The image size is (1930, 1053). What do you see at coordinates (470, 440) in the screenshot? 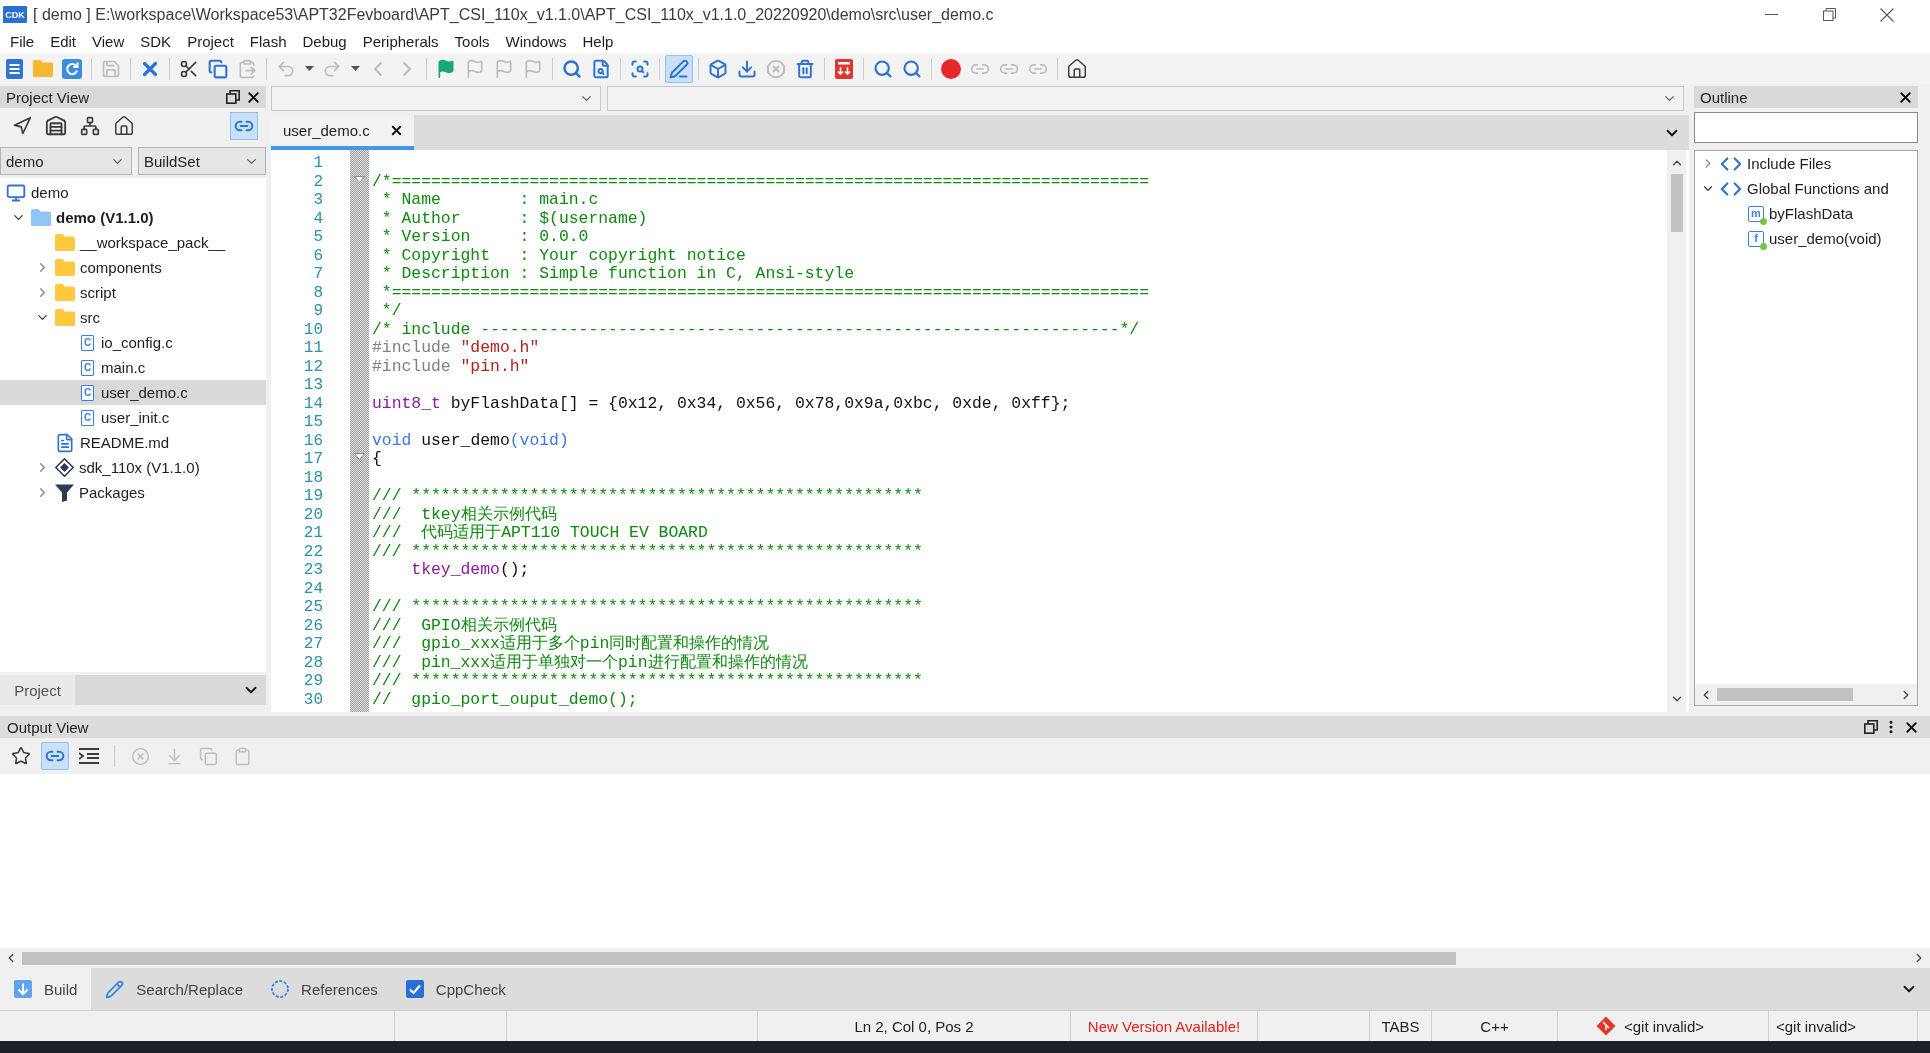
I see `code-line: void user_demo(void)` at bounding box center [470, 440].